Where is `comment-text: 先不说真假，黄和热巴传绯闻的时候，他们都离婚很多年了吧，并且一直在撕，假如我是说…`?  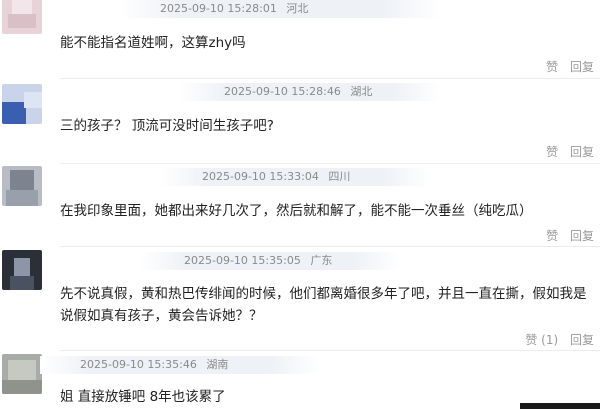
comment-text: 先不说真假，黄和热巴传绯闻的时候，他们都离婚很多年了吧，并且一直在撕，假如我是说… is located at coordinates (323, 305).